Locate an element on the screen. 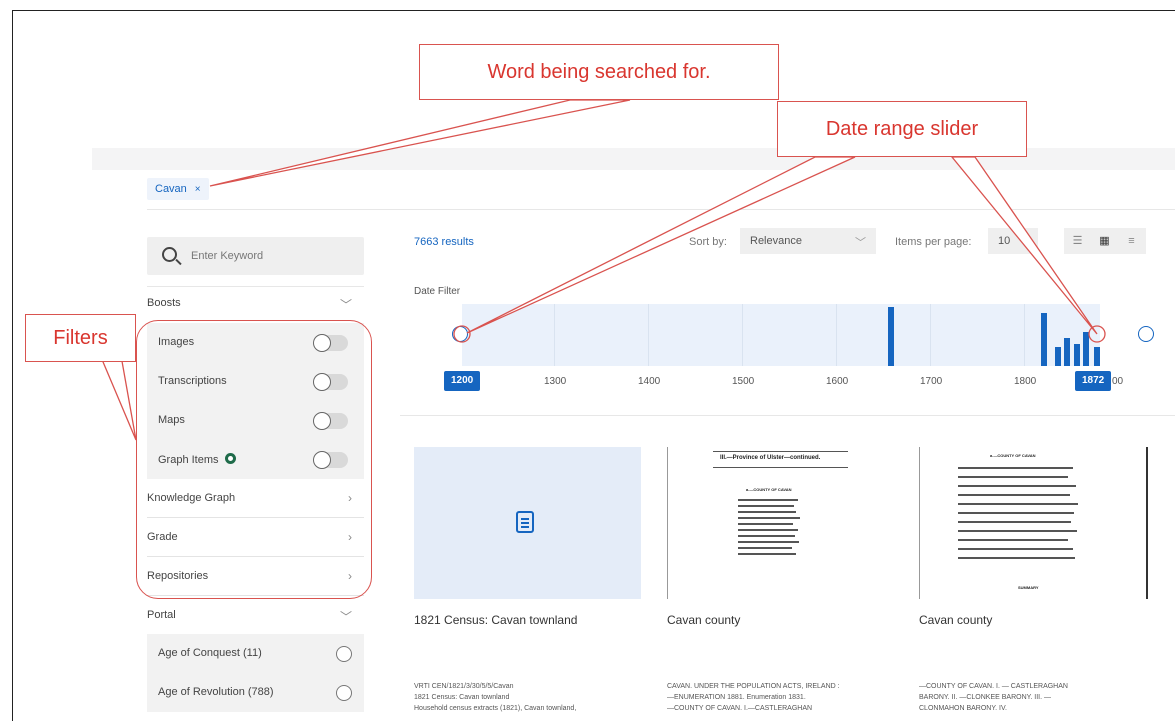 This screenshot has width=1175, height=721. scan-footer: SUMMARY is located at coordinates (1028, 587).